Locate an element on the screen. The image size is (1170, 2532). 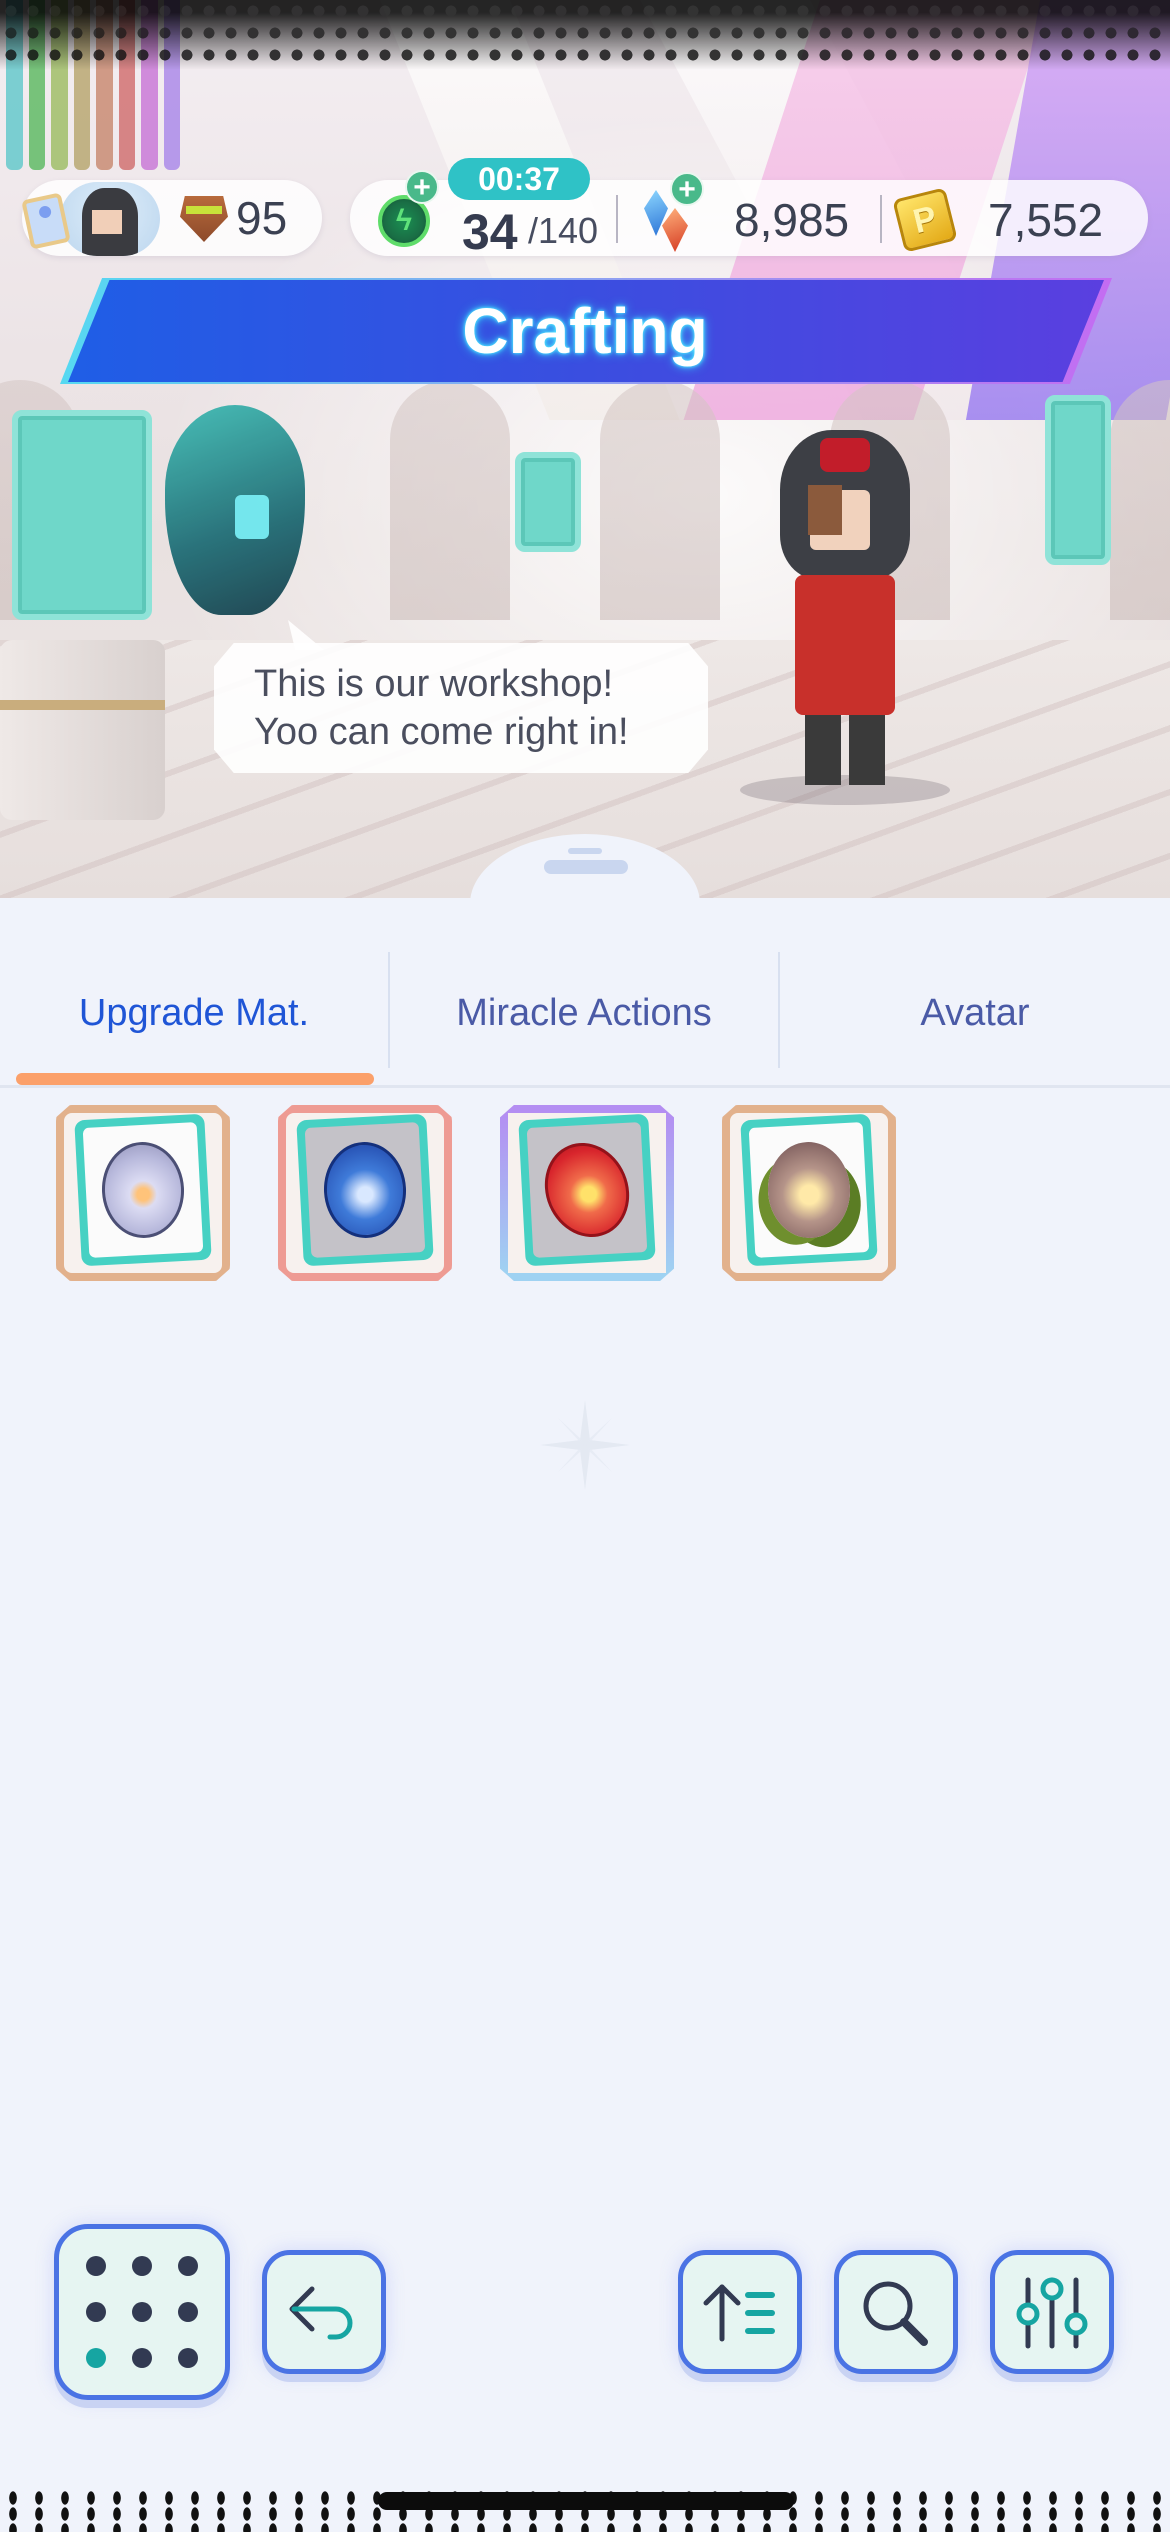
menu-button is located at coordinates (142, 2312).